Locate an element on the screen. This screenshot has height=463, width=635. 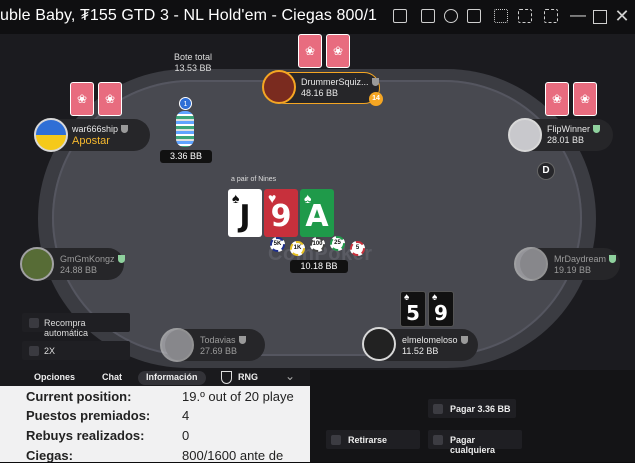
fold-button: Retirarse is located at coordinates (373, 439).